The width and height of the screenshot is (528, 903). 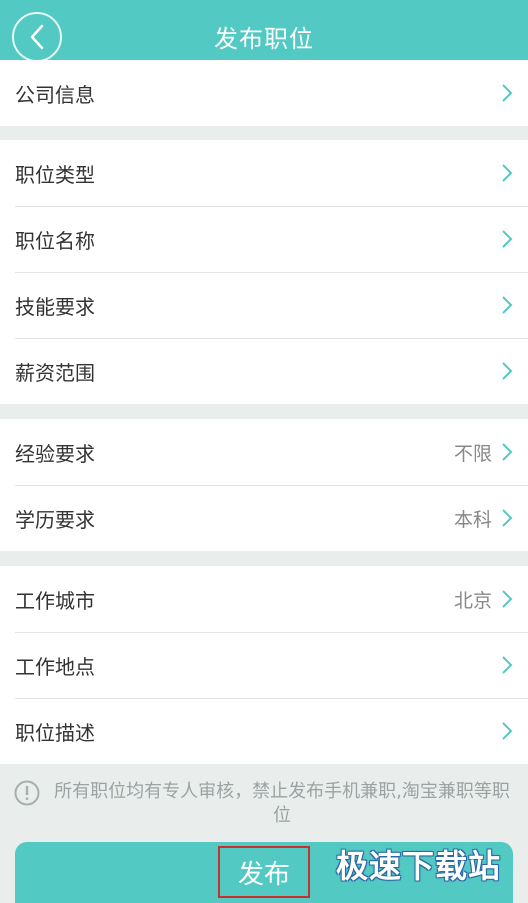 I want to click on row-label: 职位名称, so click(x=55, y=240).